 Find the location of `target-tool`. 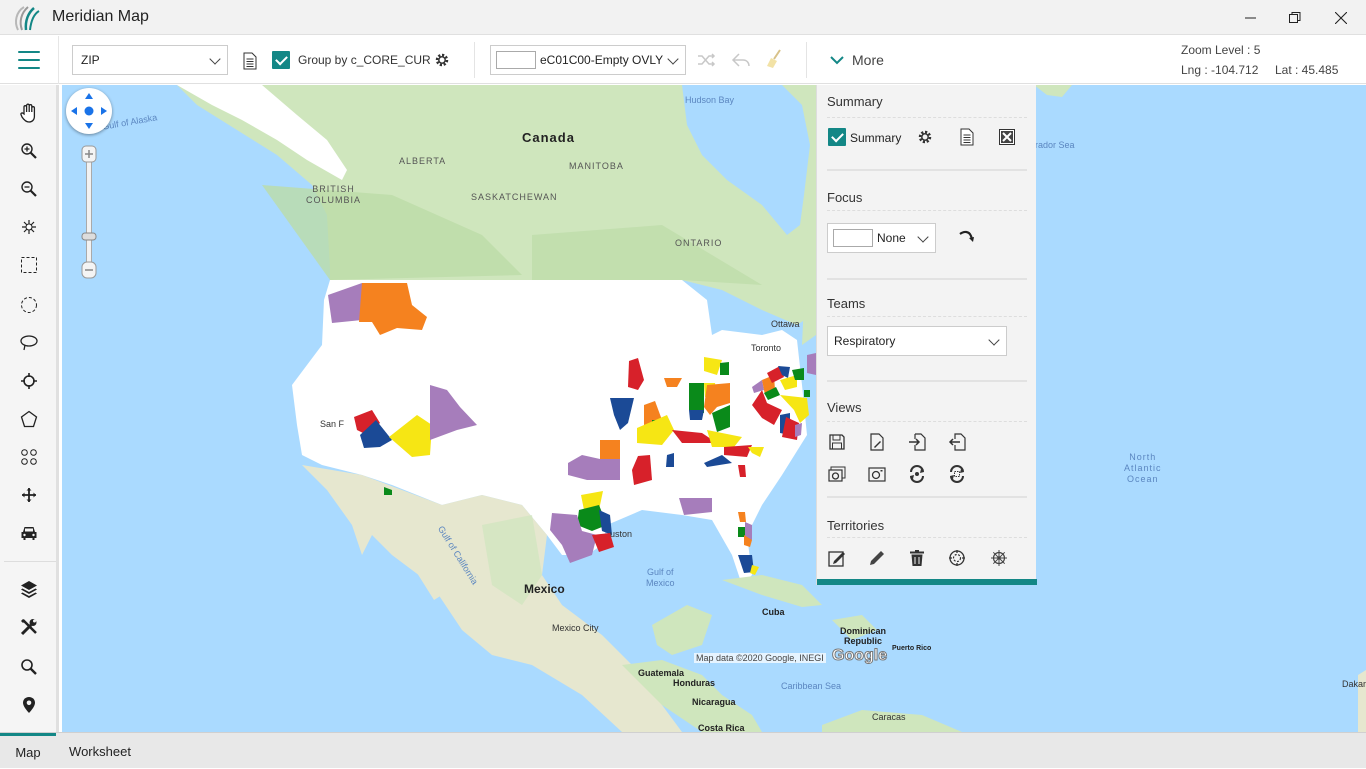

target-tool is located at coordinates (29, 381).